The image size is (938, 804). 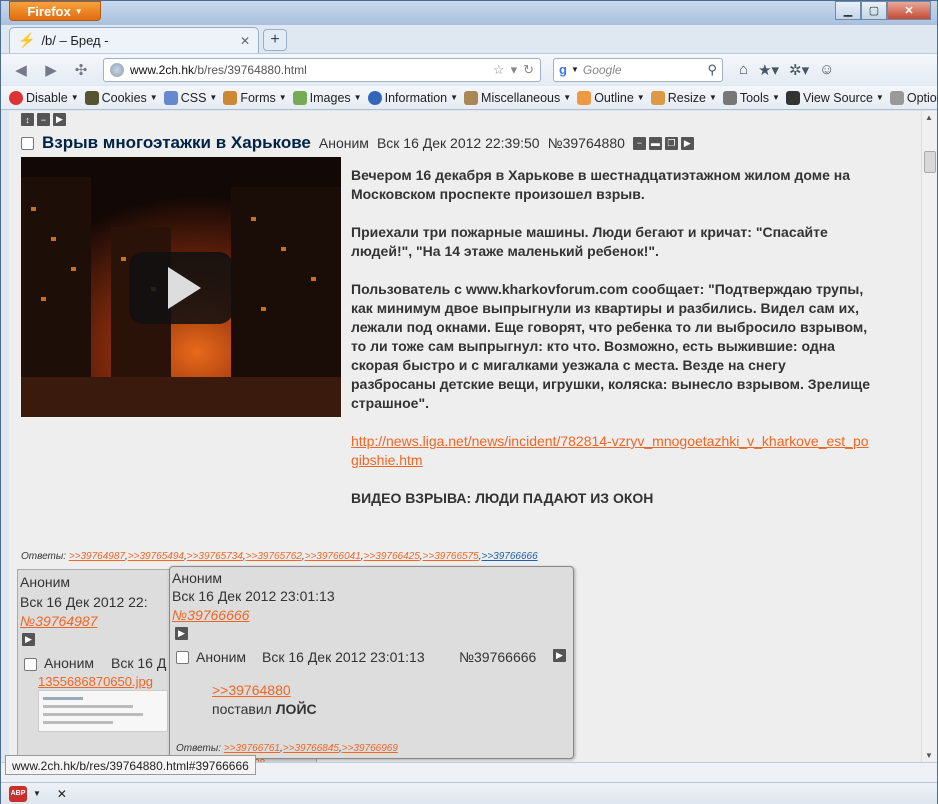 What do you see at coordinates (250, 69) in the screenshot?
I see `url-path: /b/res/39764880.html` at bounding box center [250, 69].